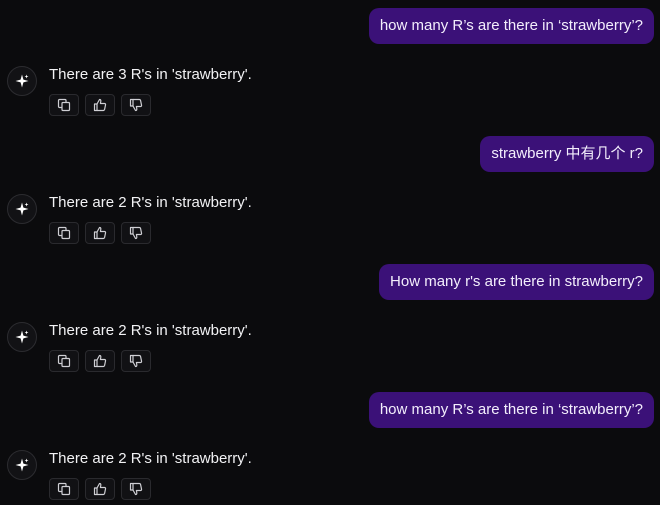 This screenshot has height=505, width=660. Describe the element at coordinates (217, 106) in the screenshot. I see `assistant-message: There are 3 R's in 'strawberry'.` at that location.